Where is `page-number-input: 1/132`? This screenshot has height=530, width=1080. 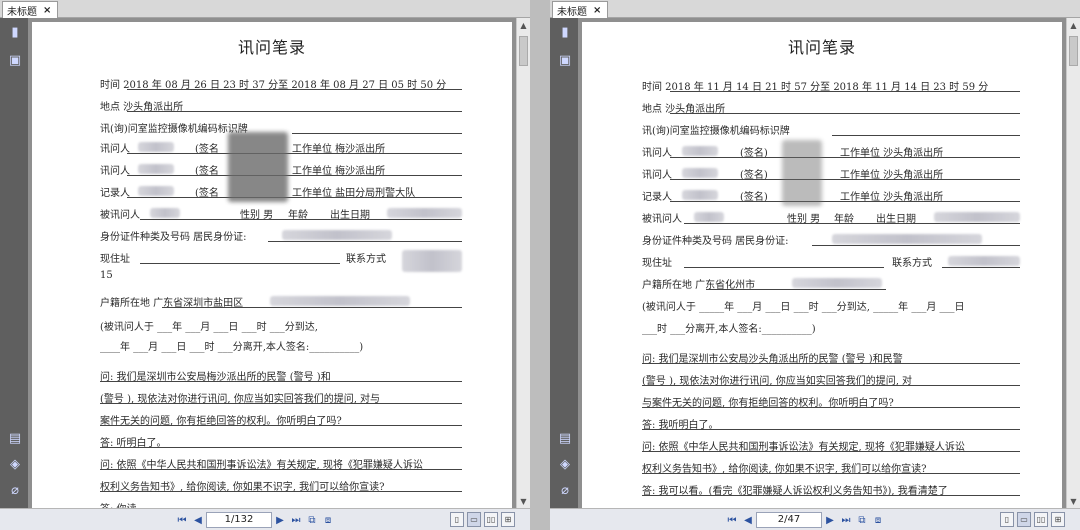
page-number-input: 1/132 is located at coordinates (239, 520).